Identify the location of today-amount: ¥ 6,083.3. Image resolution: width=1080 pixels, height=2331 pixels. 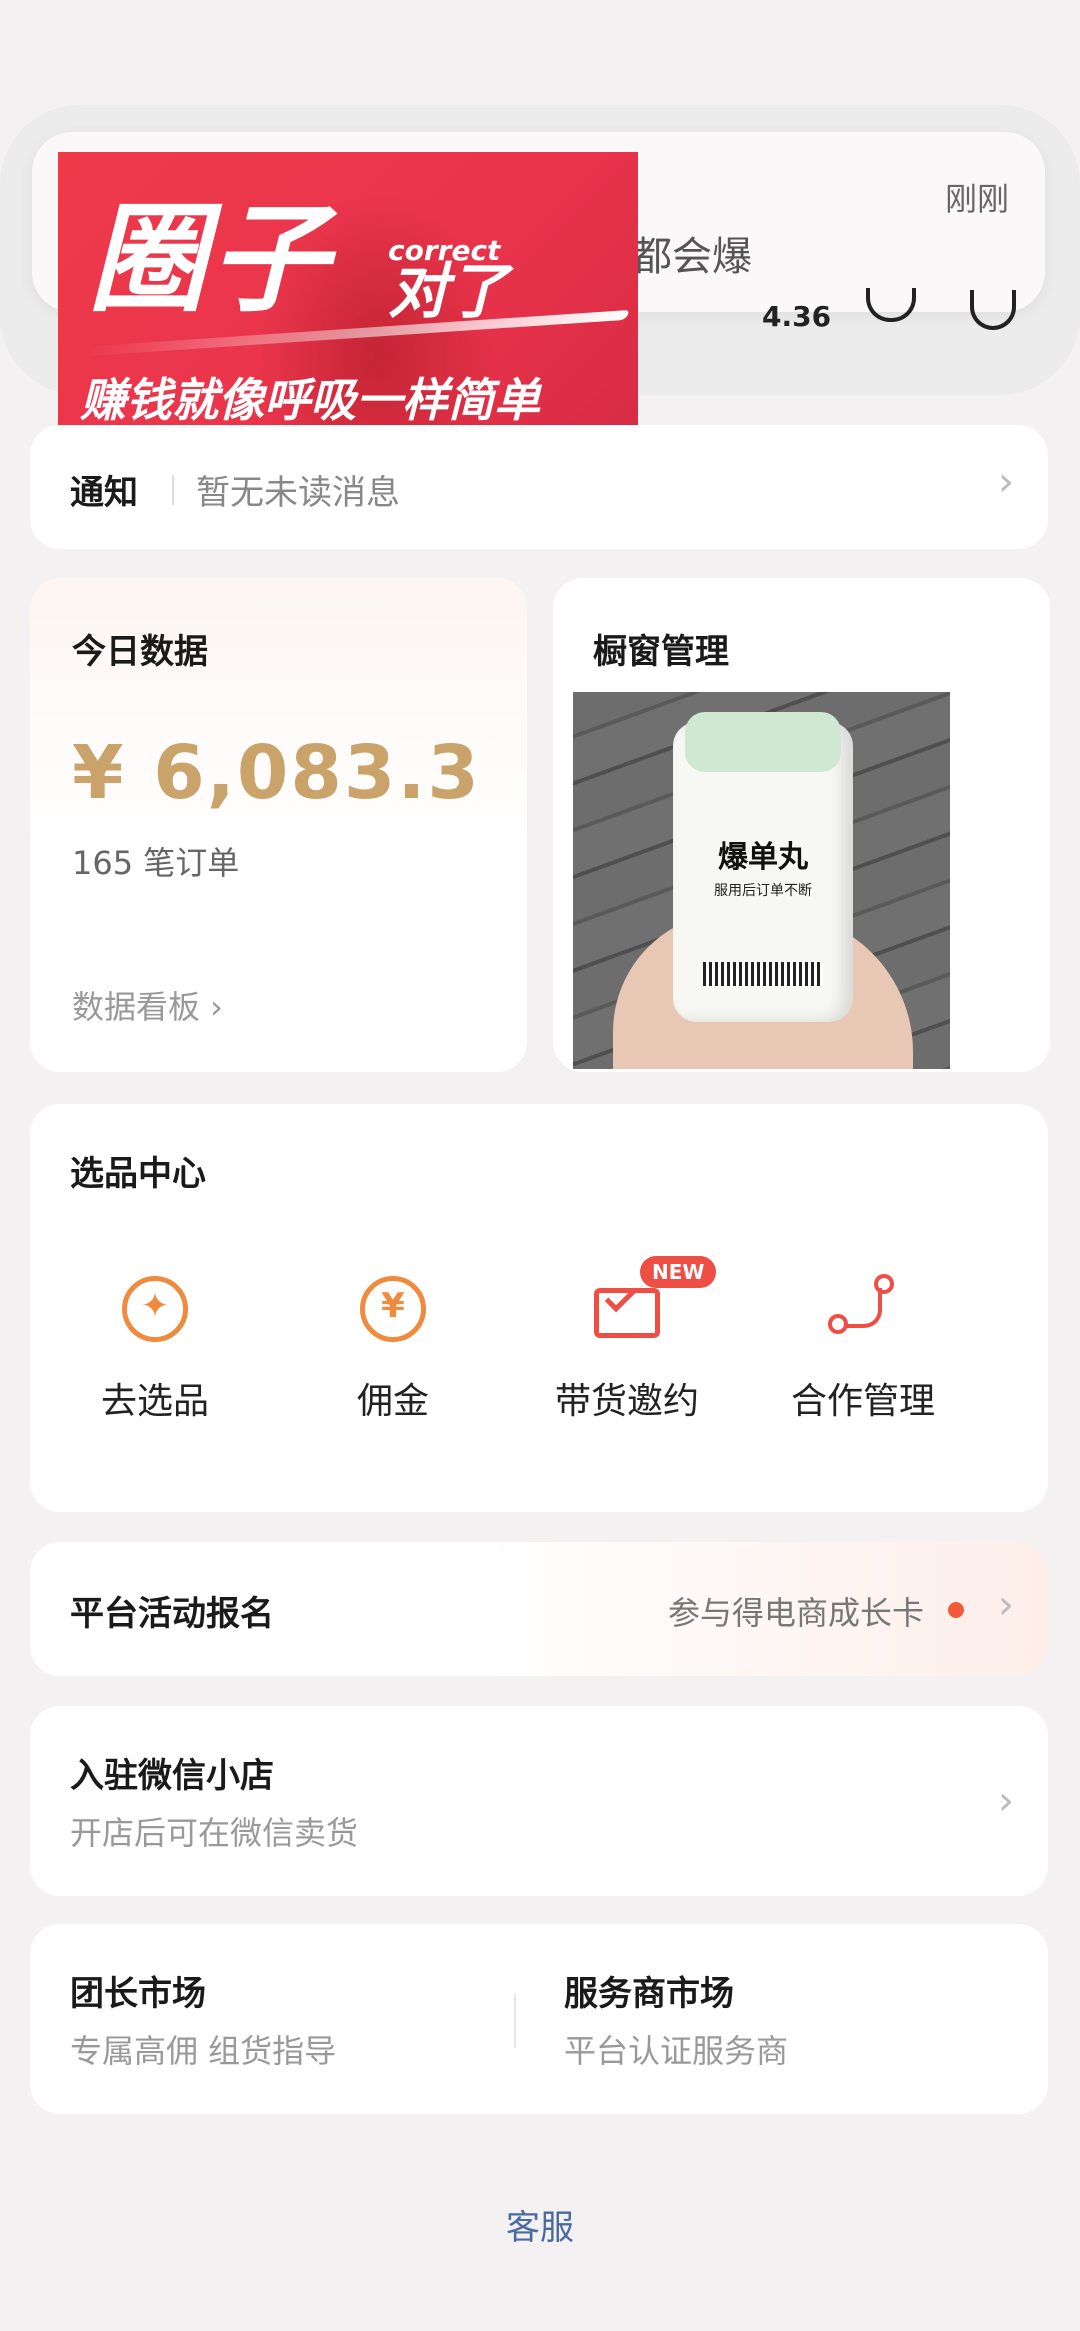
(276, 773).